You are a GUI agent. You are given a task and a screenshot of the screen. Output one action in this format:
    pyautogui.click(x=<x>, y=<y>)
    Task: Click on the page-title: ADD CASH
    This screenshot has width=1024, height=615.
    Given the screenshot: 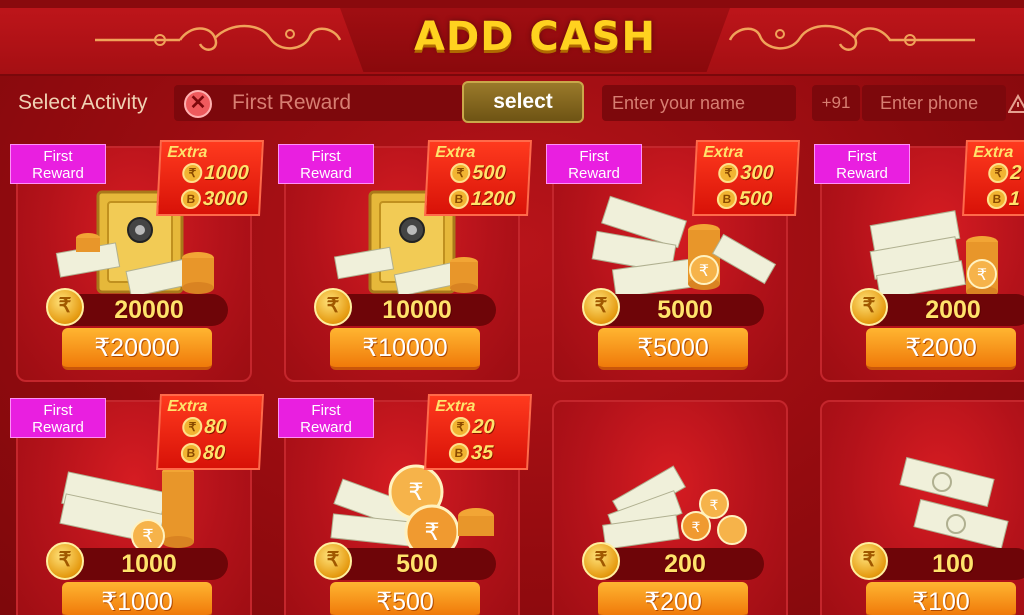 What is the action you would take?
    pyautogui.click(x=535, y=37)
    